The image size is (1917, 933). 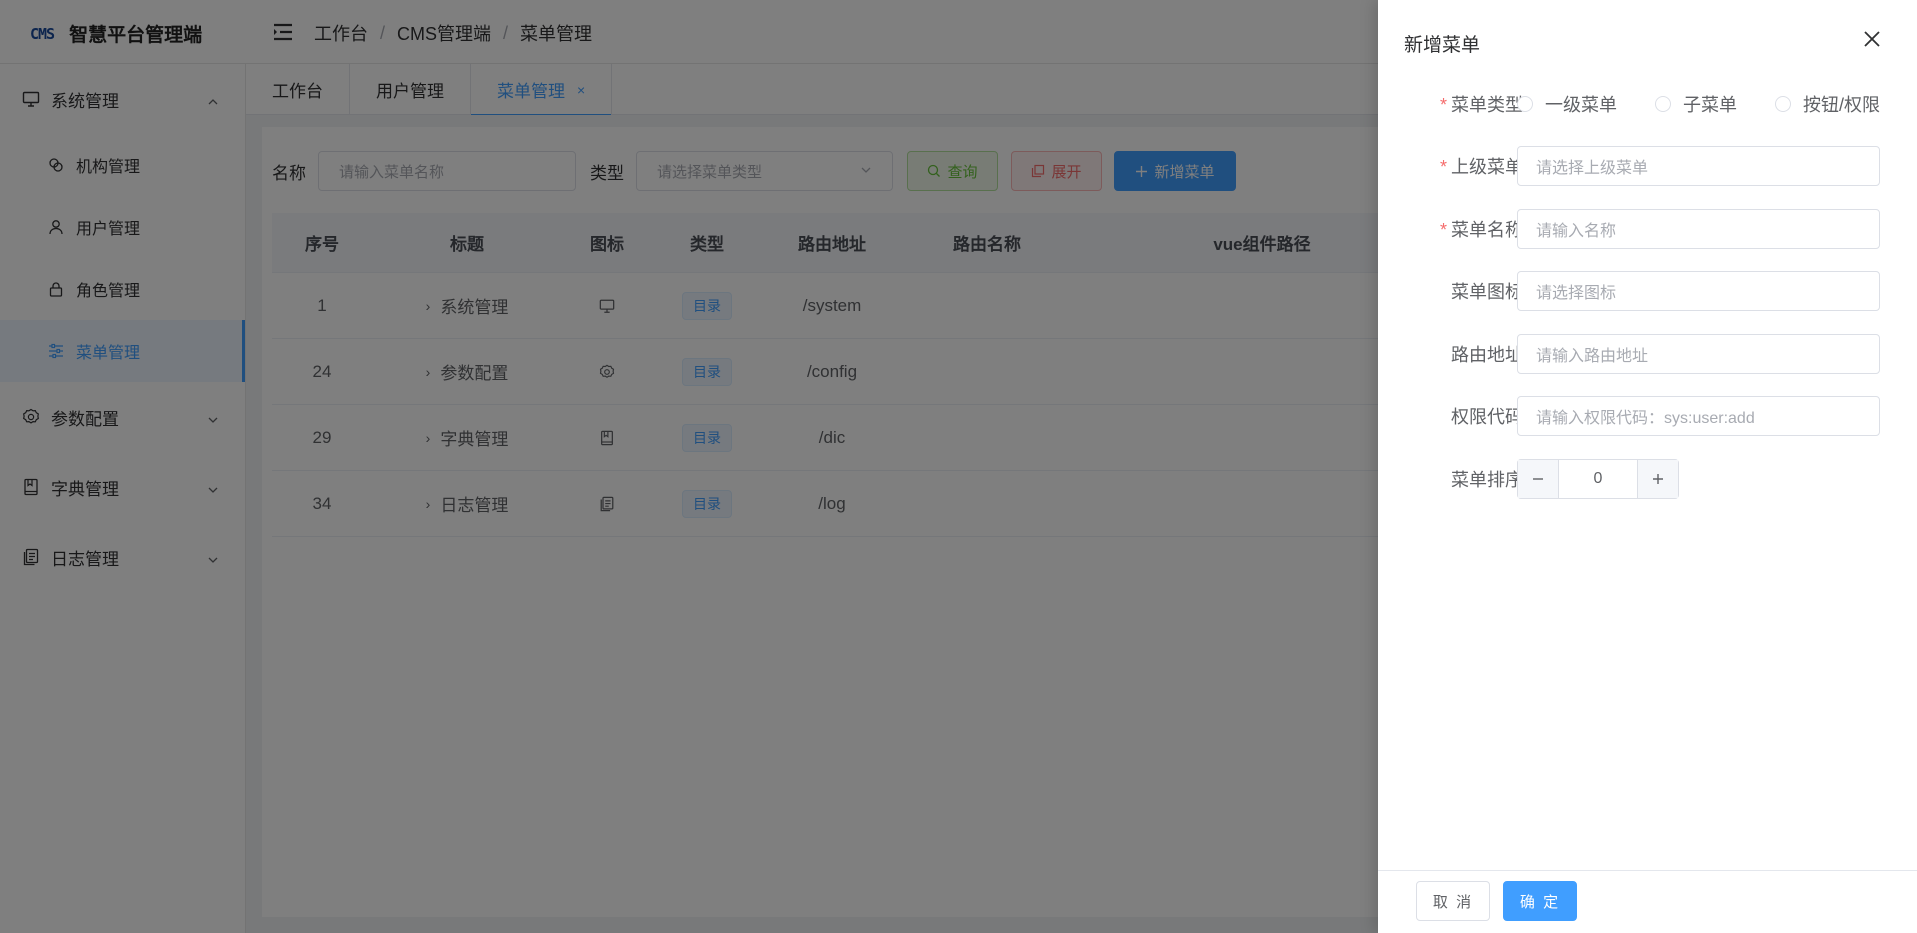 I want to click on parent-menu-select: 请选择上级菜单, so click(x=1698, y=166).